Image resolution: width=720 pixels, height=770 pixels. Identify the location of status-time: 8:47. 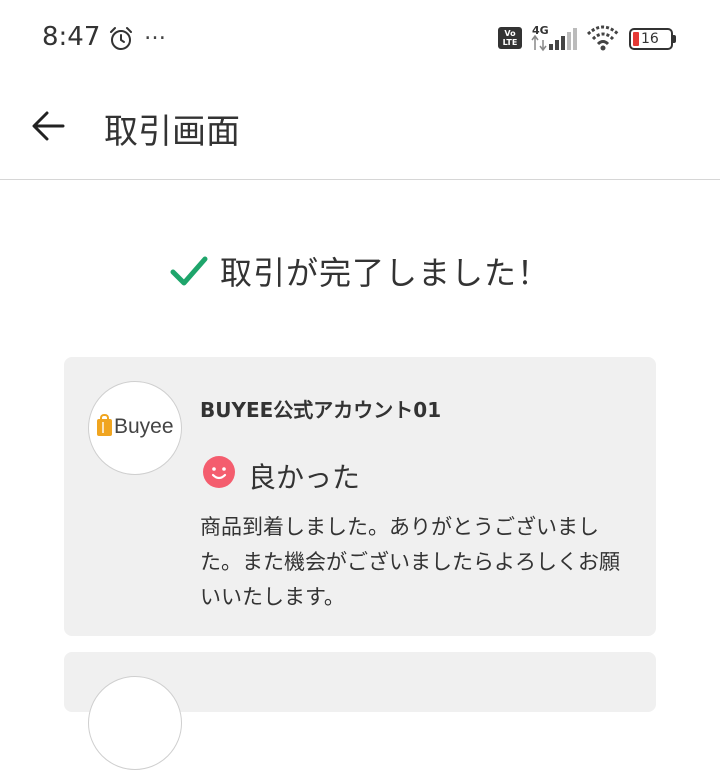
(71, 37).